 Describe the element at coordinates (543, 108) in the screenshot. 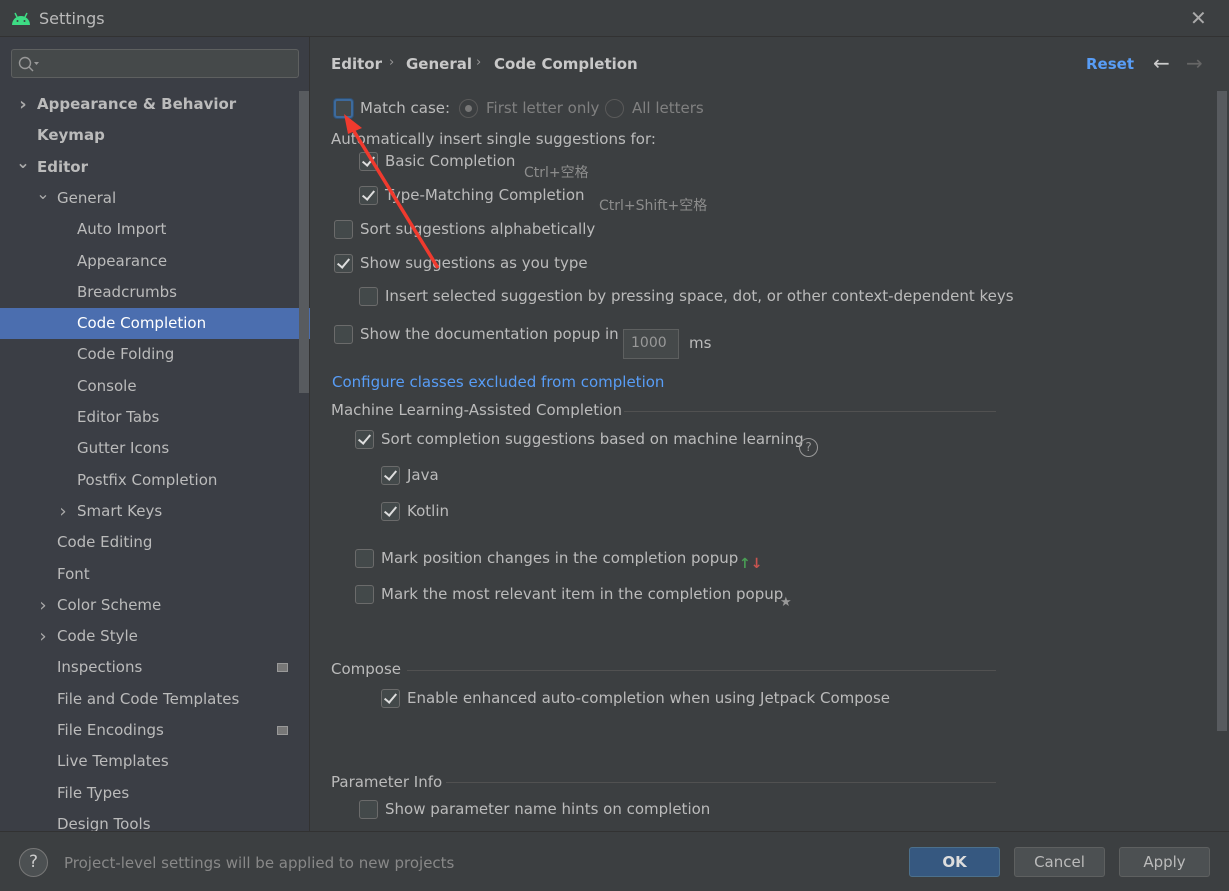

I see `radio-first-letter-label: First letter only` at that location.